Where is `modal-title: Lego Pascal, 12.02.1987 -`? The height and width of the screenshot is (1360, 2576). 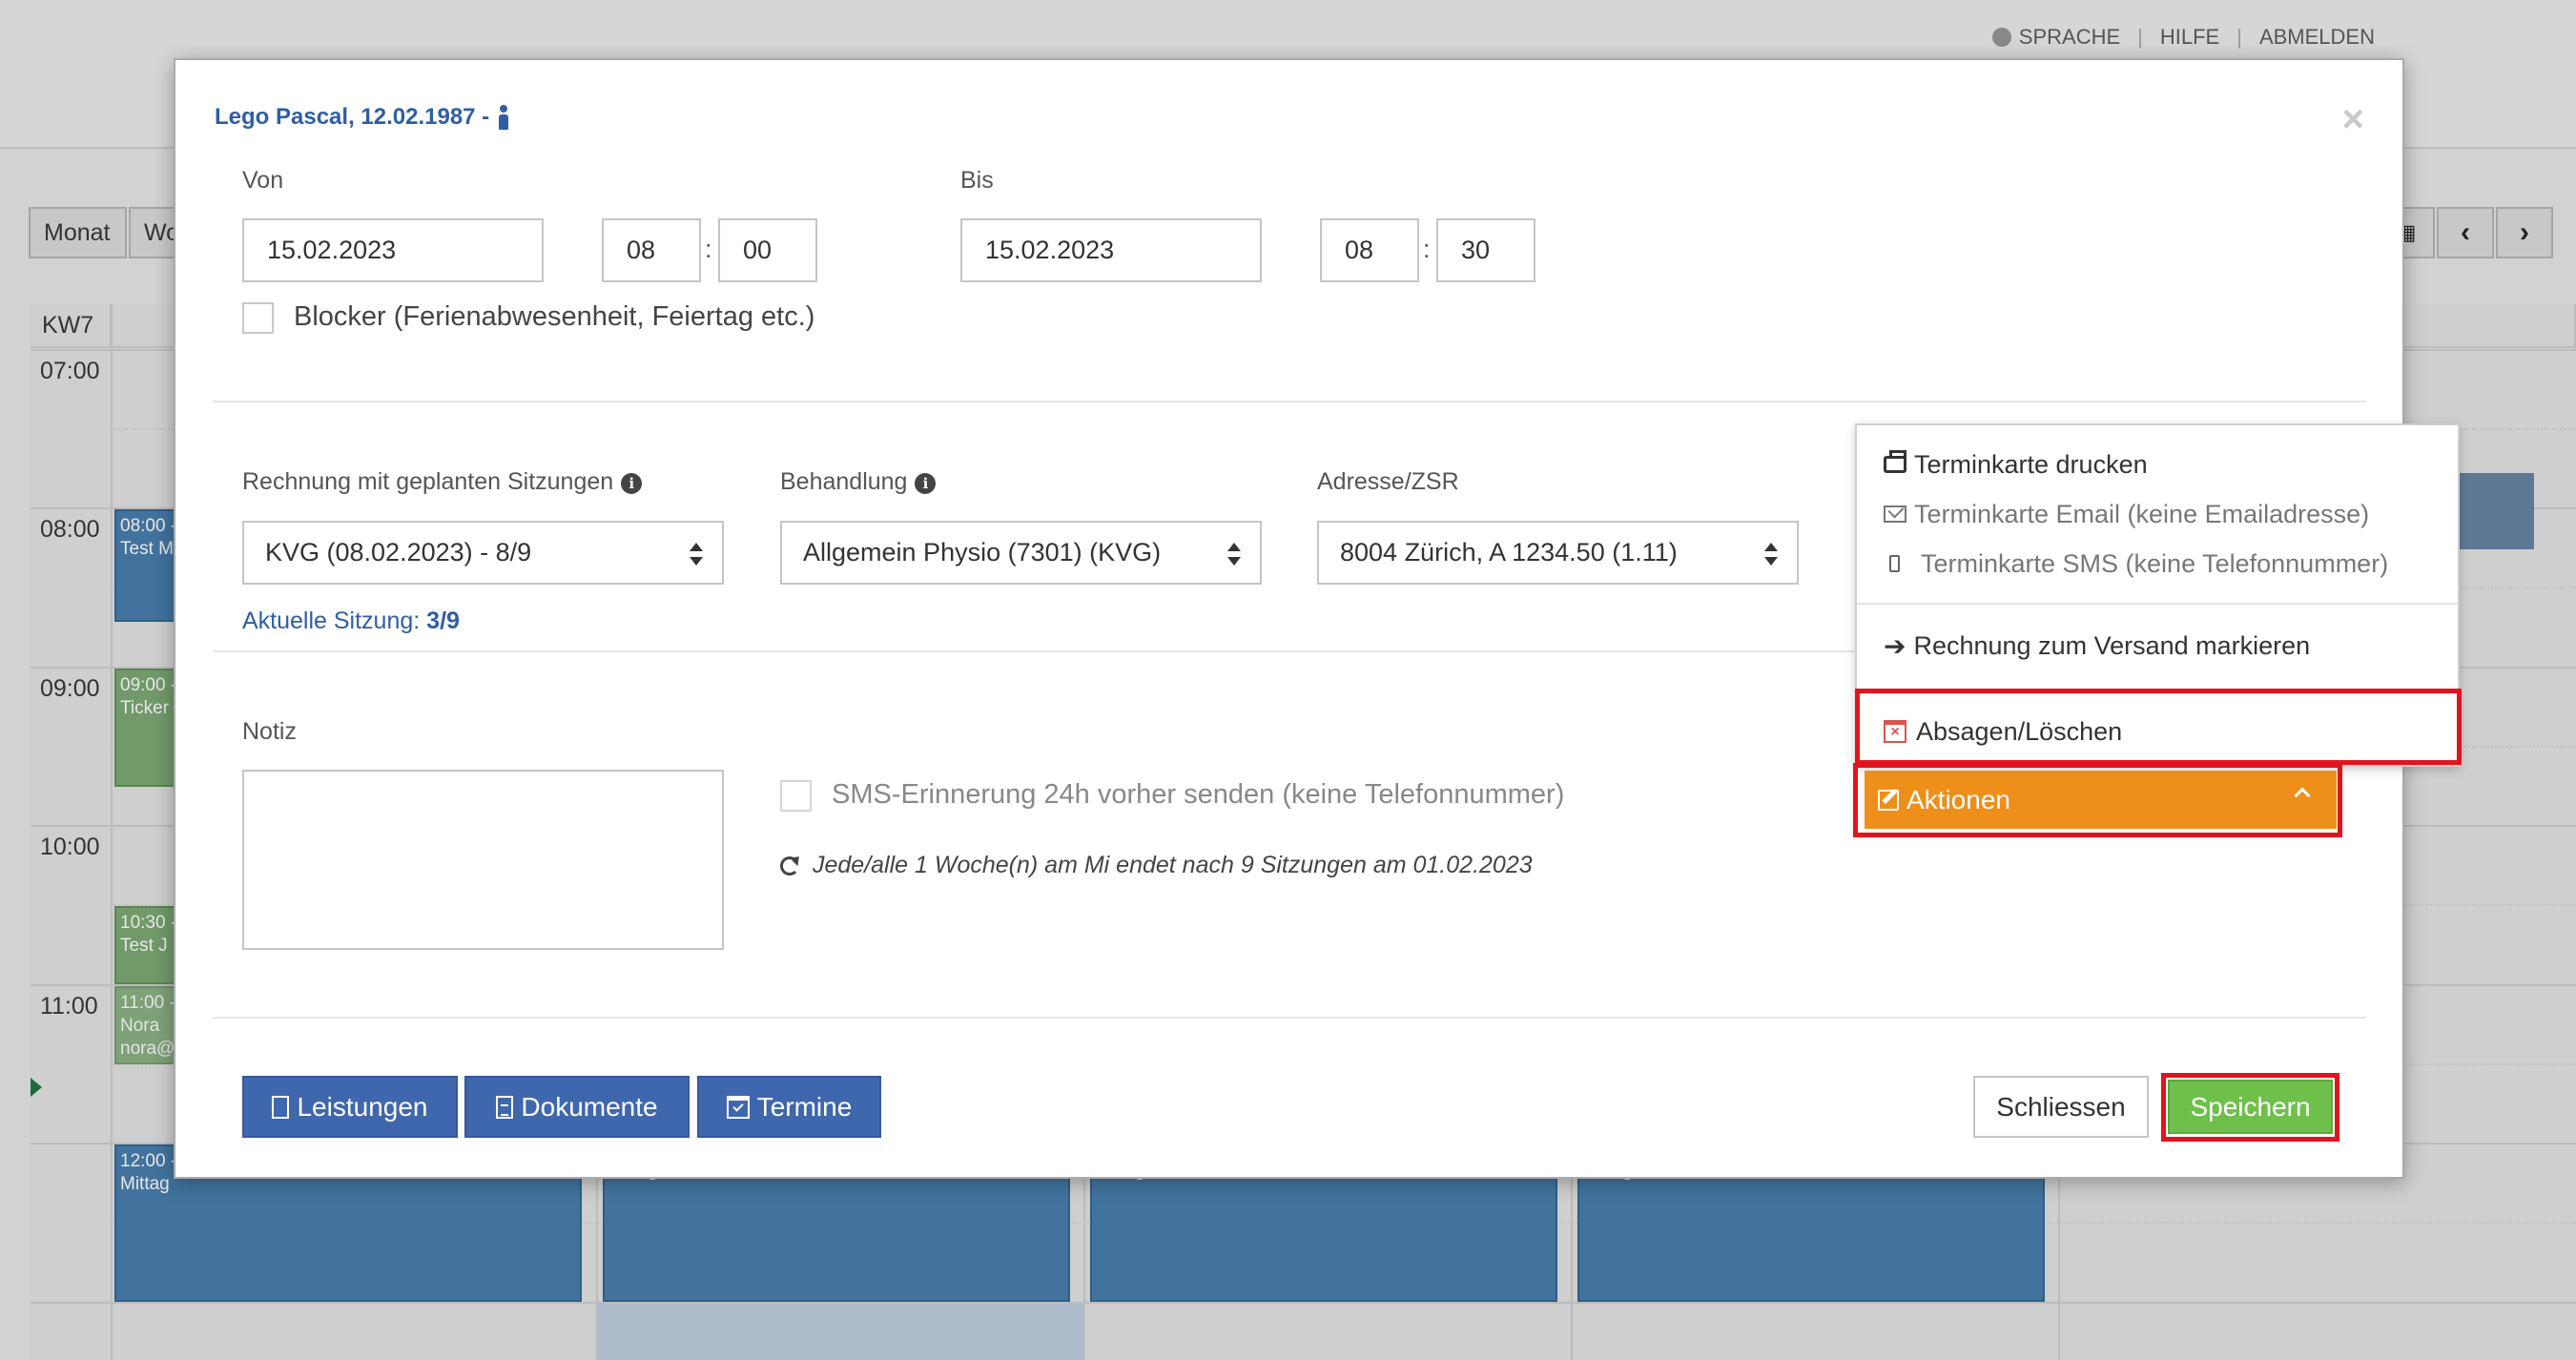
modal-title: Lego Pascal, 12.02.1987 - is located at coordinates (362, 117).